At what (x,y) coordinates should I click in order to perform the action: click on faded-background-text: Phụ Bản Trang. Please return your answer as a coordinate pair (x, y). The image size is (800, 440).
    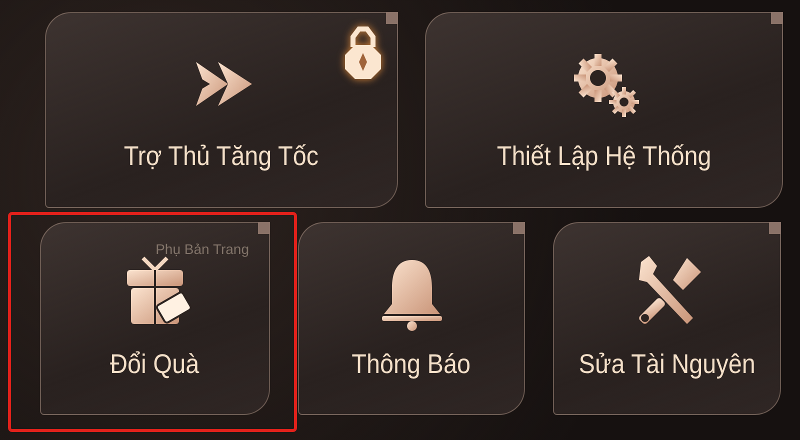
    Looking at the image, I should click on (202, 249).